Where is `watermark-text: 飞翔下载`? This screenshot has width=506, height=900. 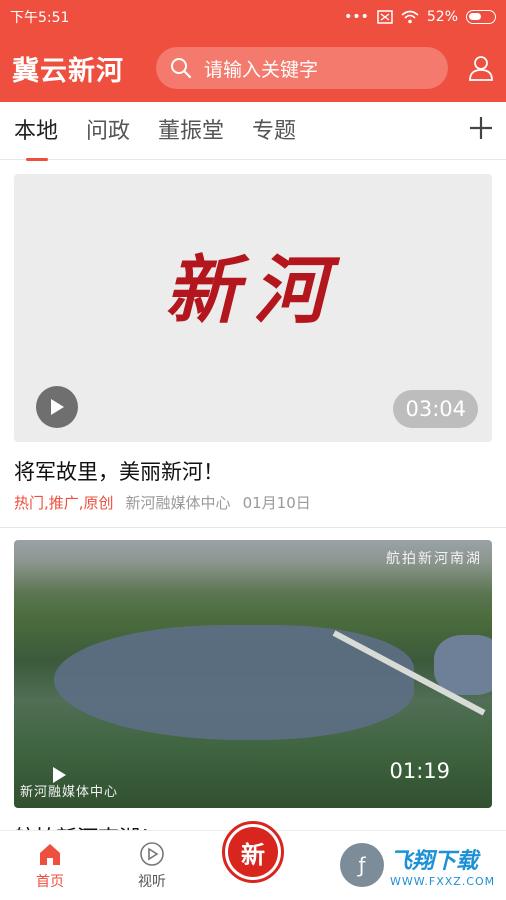
watermark-text: 飞翔下载 is located at coordinates (434, 861).